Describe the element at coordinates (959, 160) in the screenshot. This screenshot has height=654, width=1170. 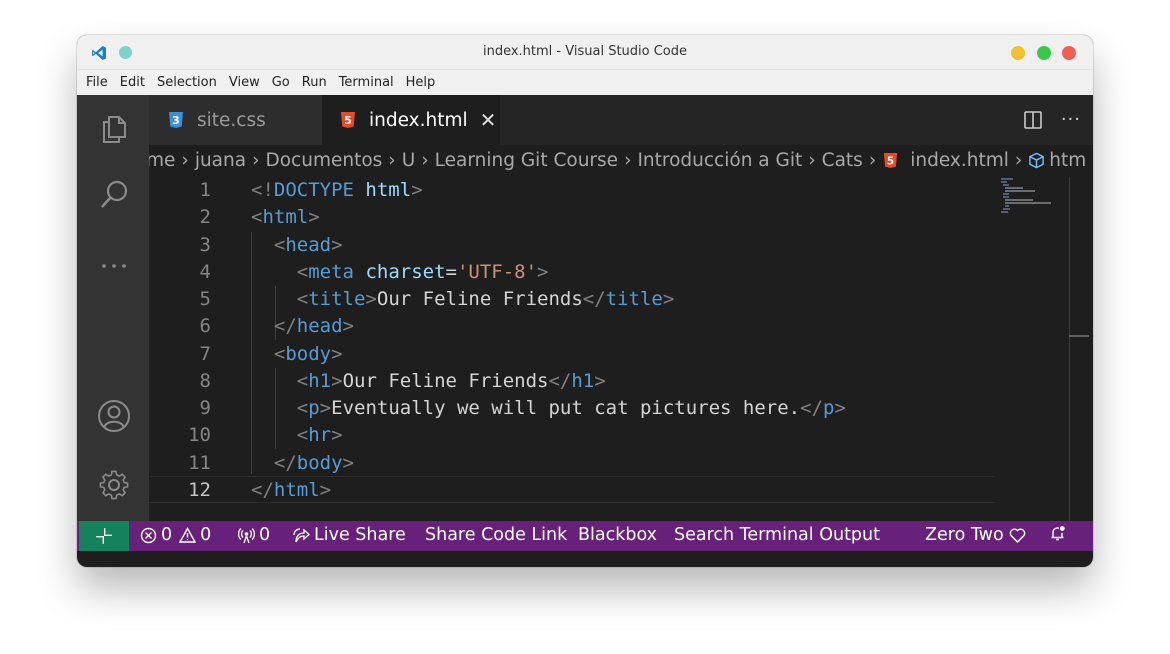
I see `breadcrumb-item: index.html` at that location.